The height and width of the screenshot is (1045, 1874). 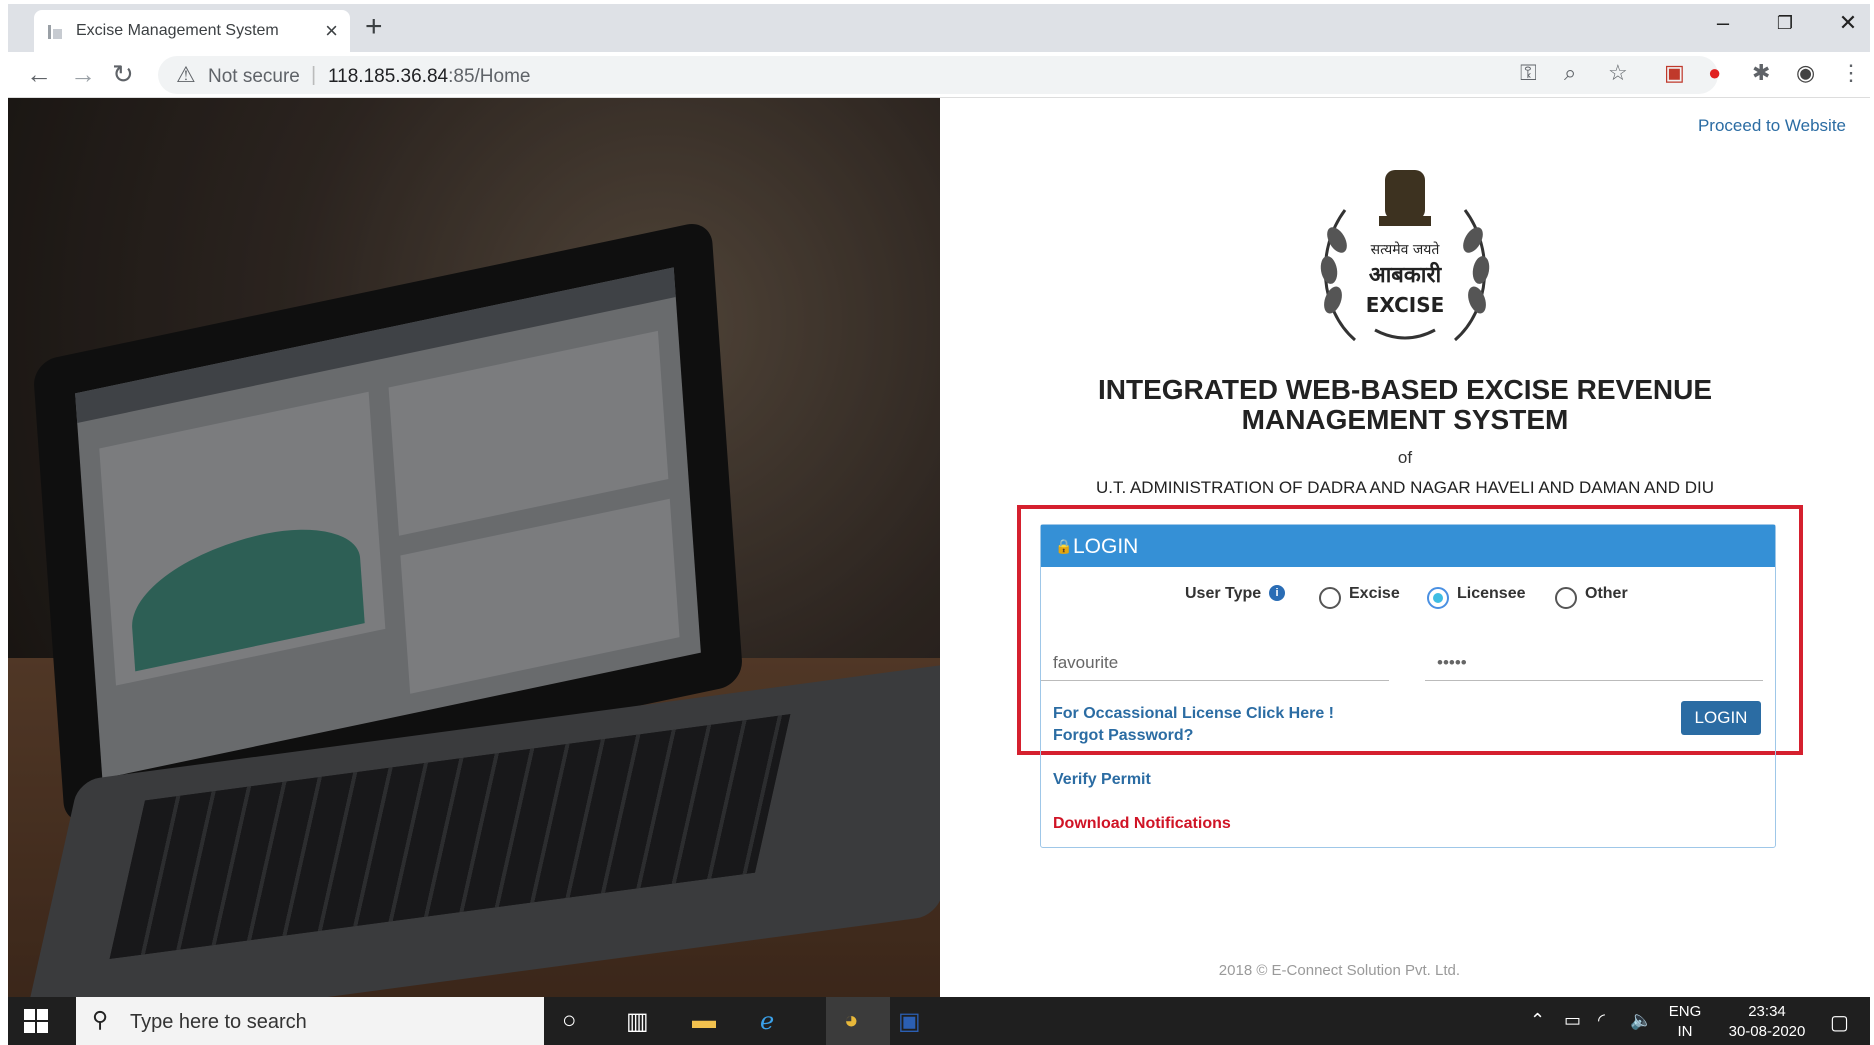 I want to click on address-bar: ⚠ Not secure | 118.185.36.84:85/Home, so click(x=938, y=75).